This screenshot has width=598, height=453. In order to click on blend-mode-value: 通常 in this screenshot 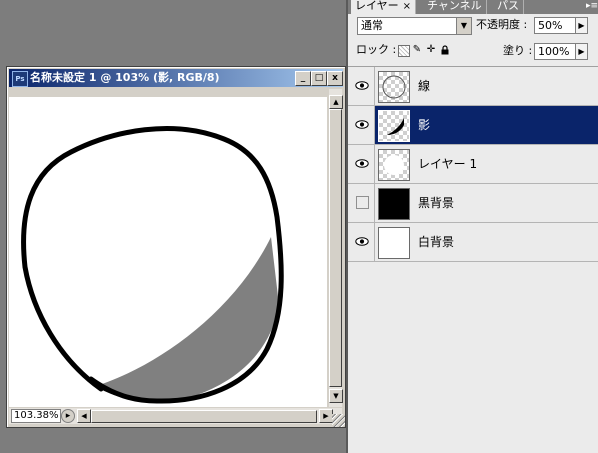, I will do `click(372, 25)`.